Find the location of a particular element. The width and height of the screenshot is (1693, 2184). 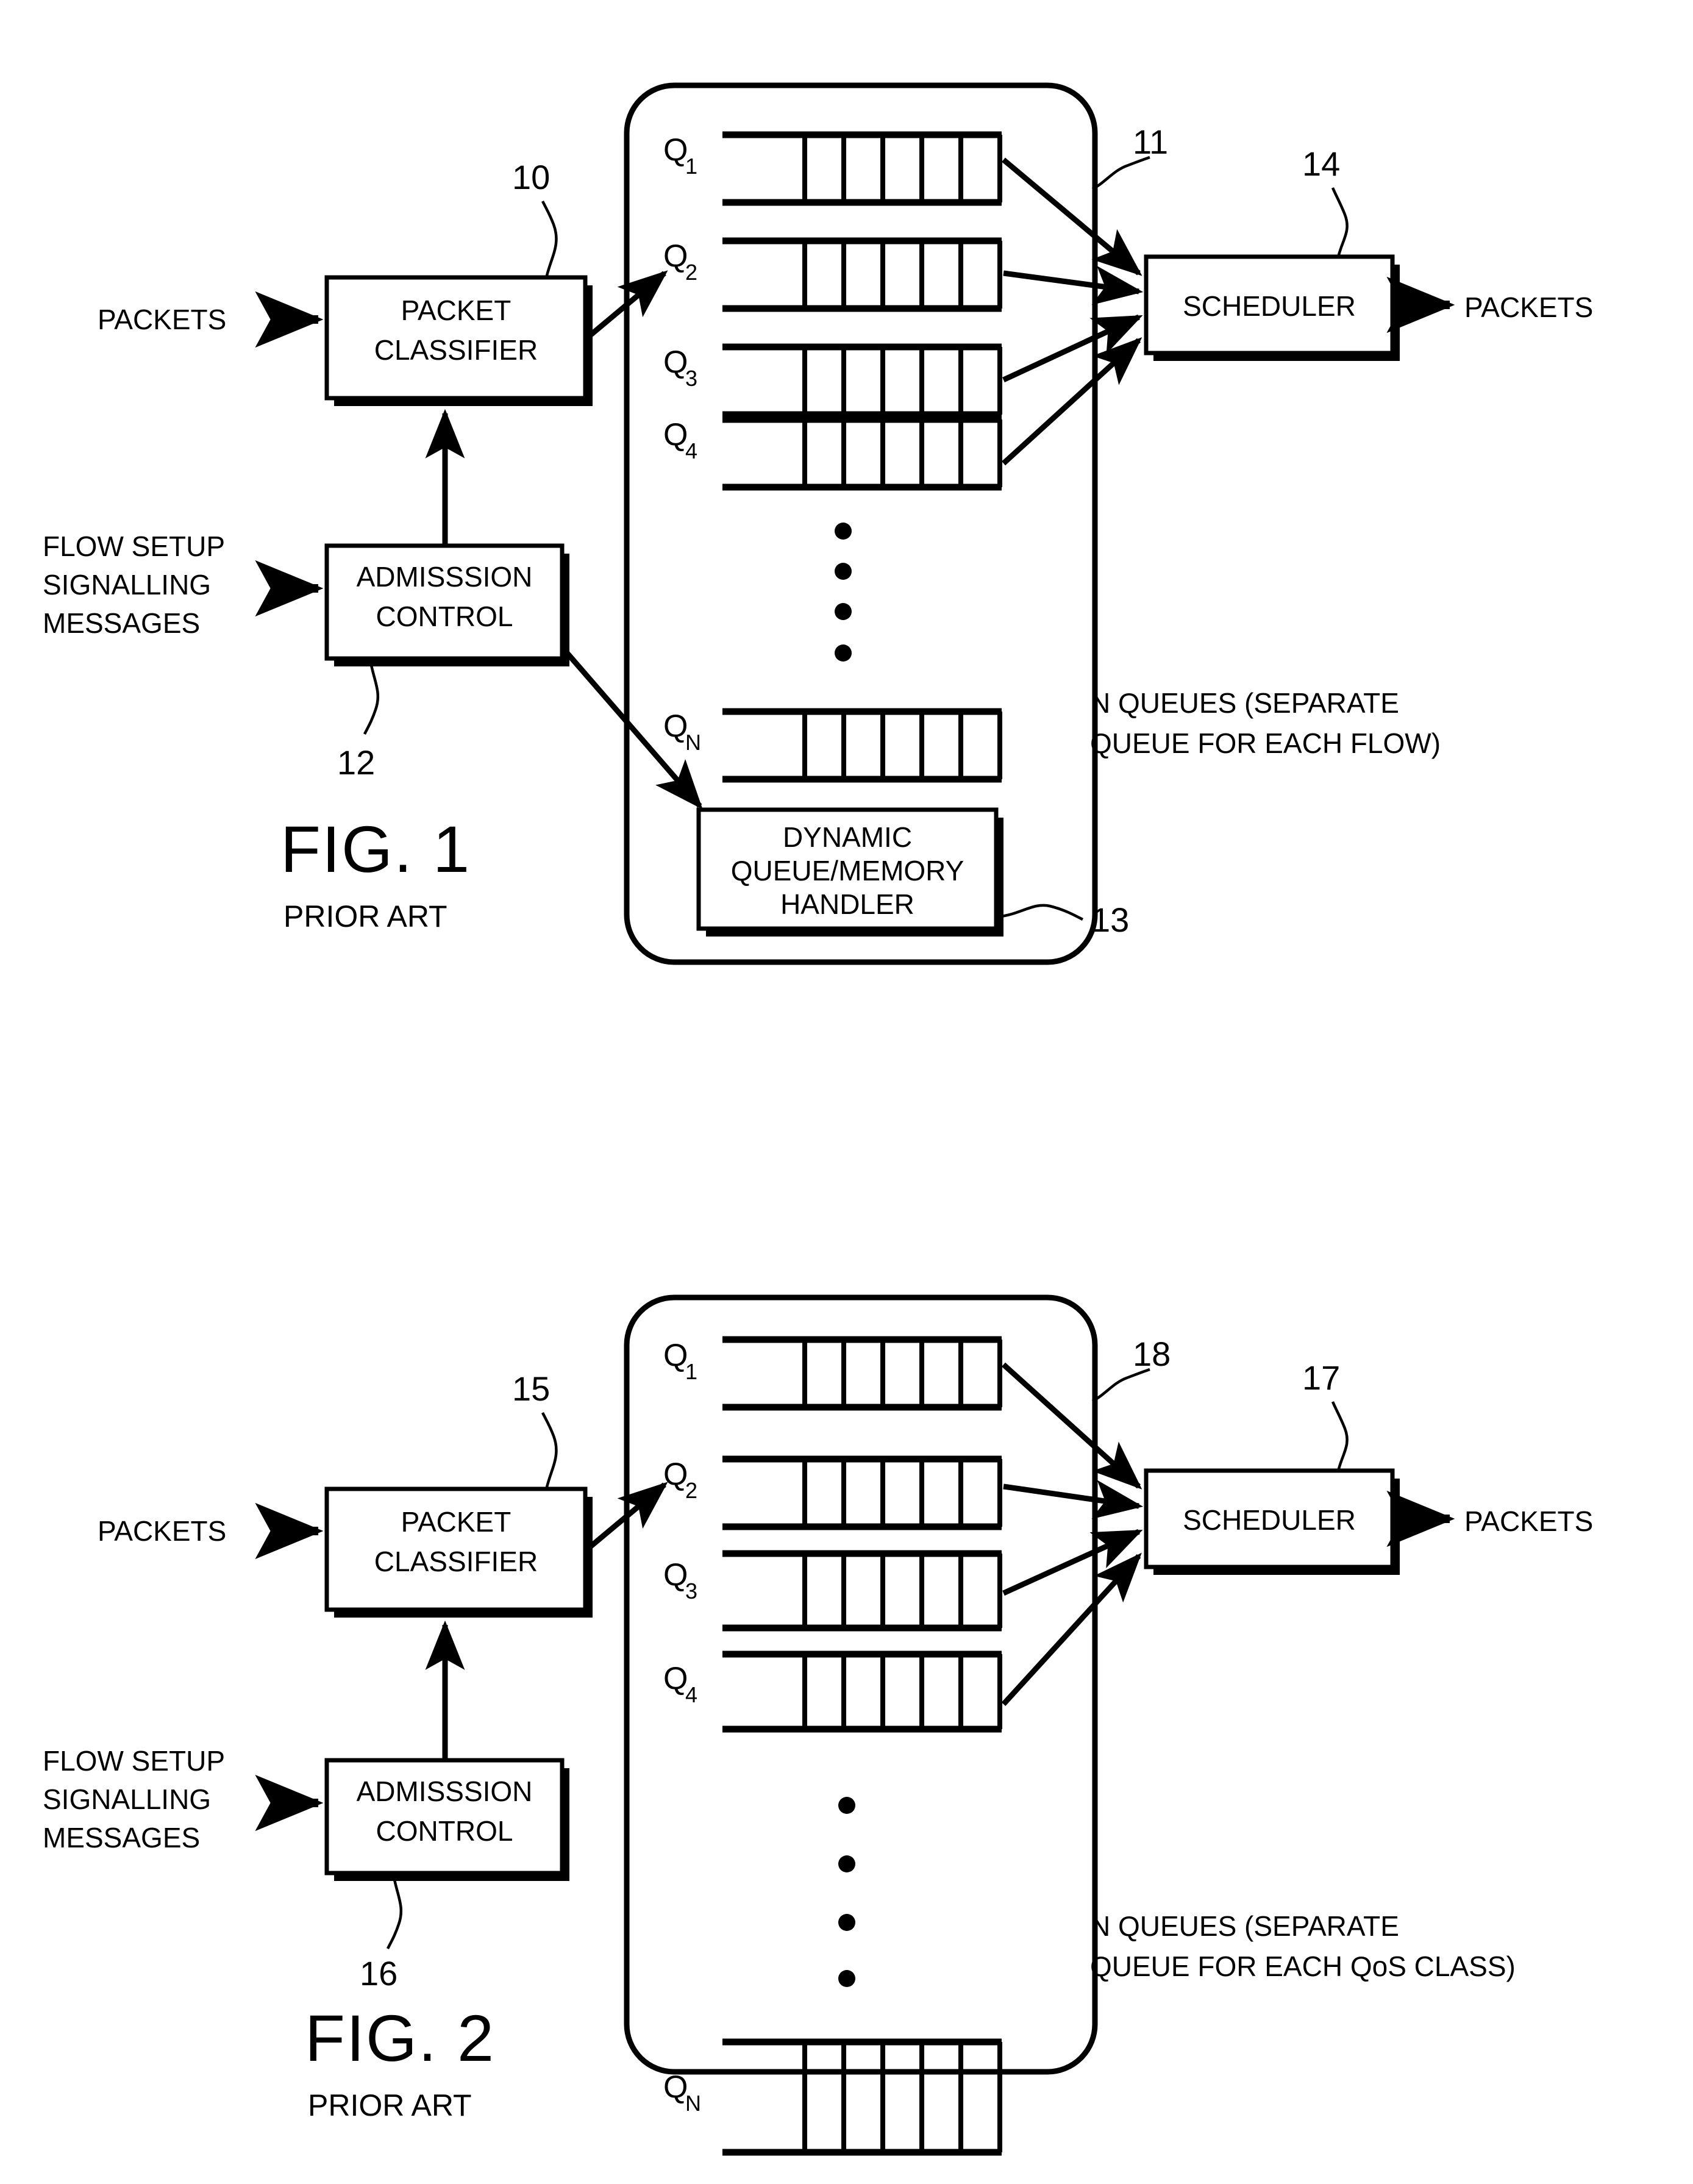

fig1-container-ref-group: 11 is located at coordinates (1130, 157).